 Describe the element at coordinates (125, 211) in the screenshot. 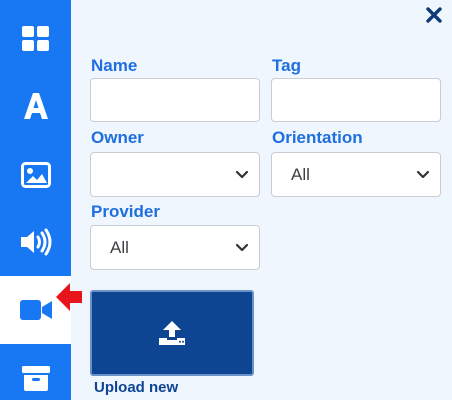

I see `provider-label: Provider` at that location.